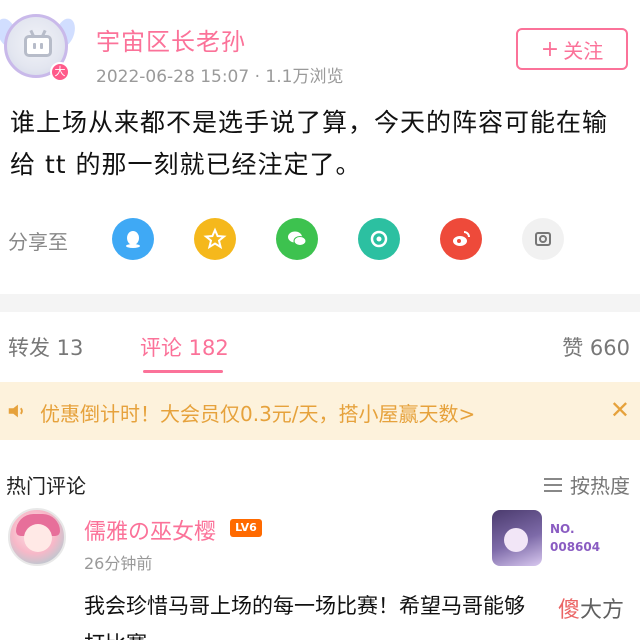  What do you see at coordinates (133, 239) in the screenshot?
I see `qq-icon` at bounding box center [133, 239].